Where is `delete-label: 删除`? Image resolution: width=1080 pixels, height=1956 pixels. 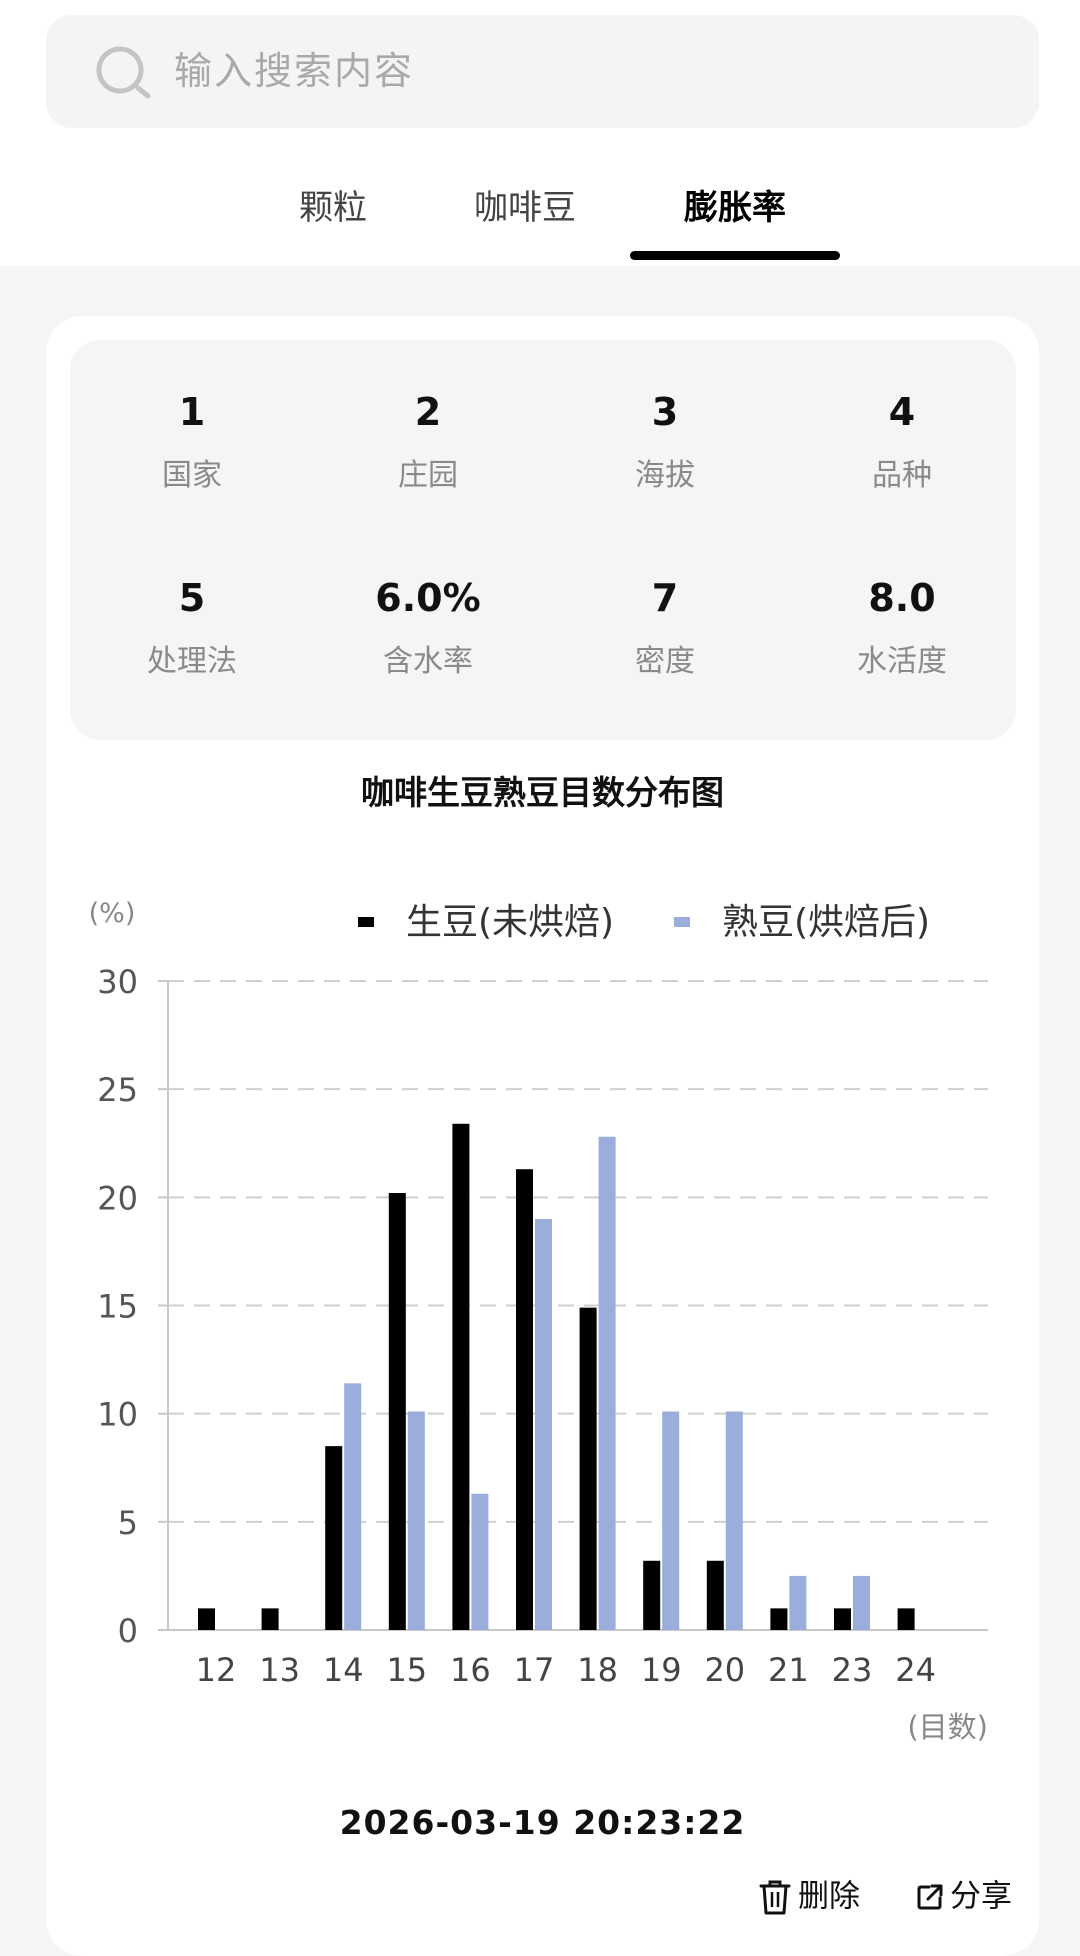 delete-label: 删除 is located at coordinates (829, 1896).